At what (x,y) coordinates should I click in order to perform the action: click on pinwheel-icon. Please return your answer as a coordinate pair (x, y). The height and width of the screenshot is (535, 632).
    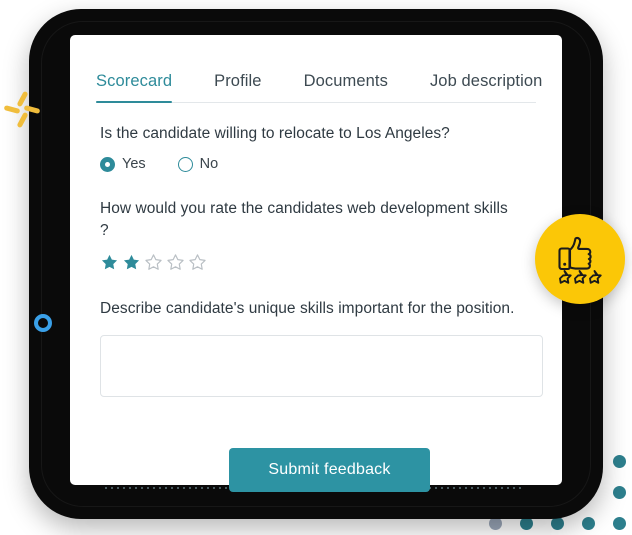
    Looking at the image, I should click on (22, 109).